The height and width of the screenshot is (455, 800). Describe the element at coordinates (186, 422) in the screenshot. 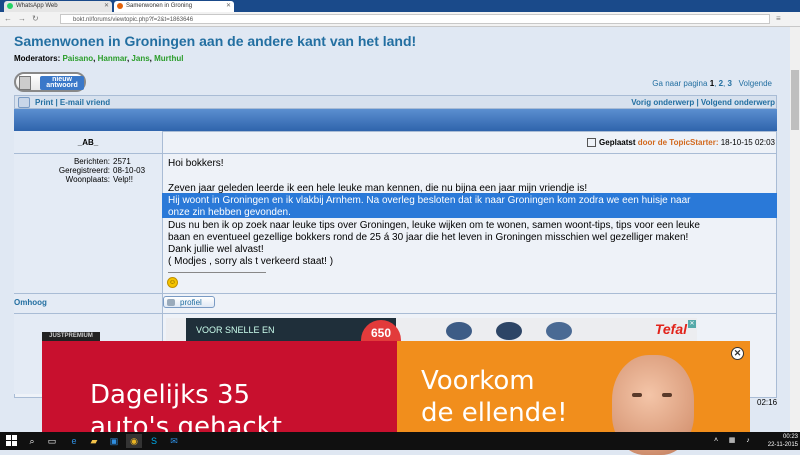

I see `ad-headline-2: auto's gehackt` at that location.